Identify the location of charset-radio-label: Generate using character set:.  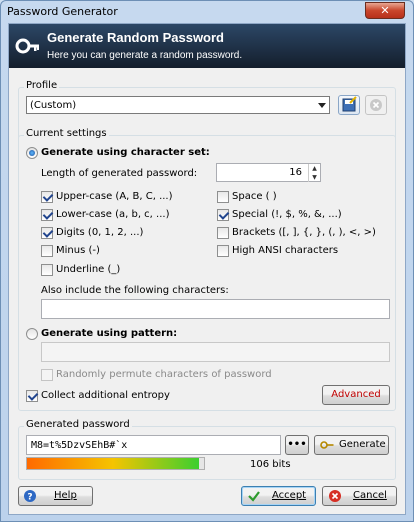
(125, 152).